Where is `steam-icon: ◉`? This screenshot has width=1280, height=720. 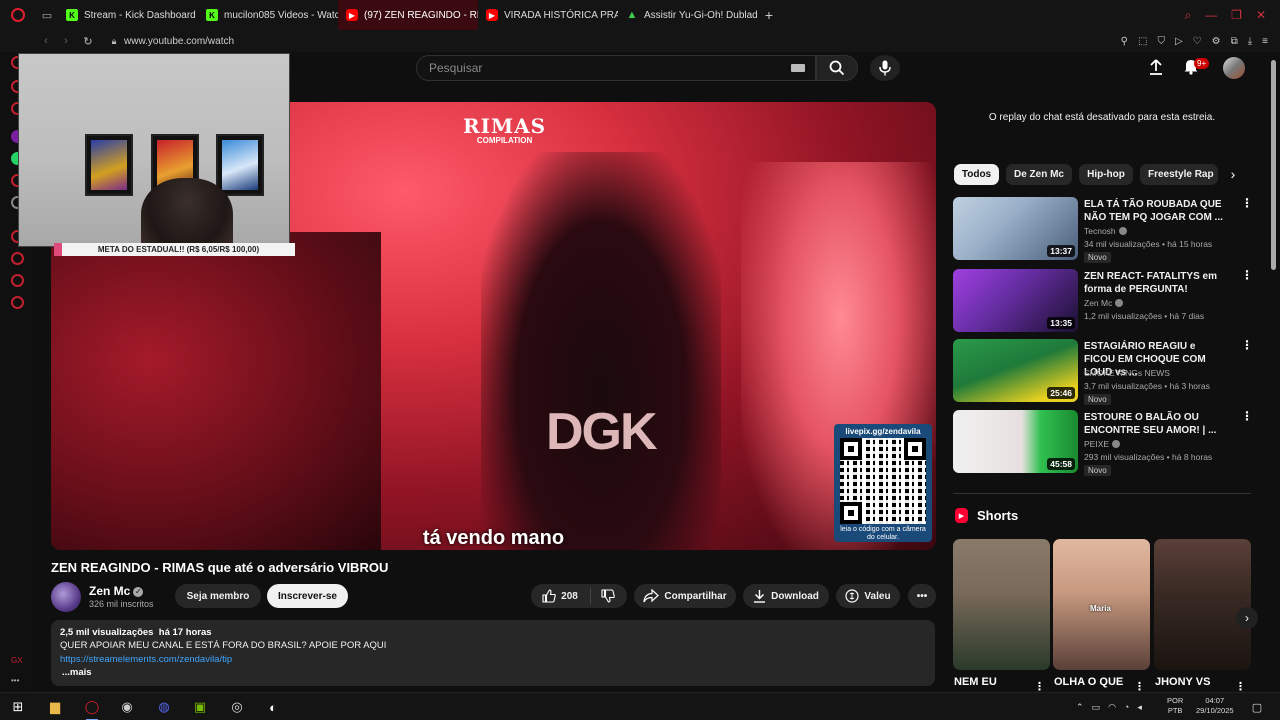 steam-icon: ◉ is located at coordinates (127, 707).